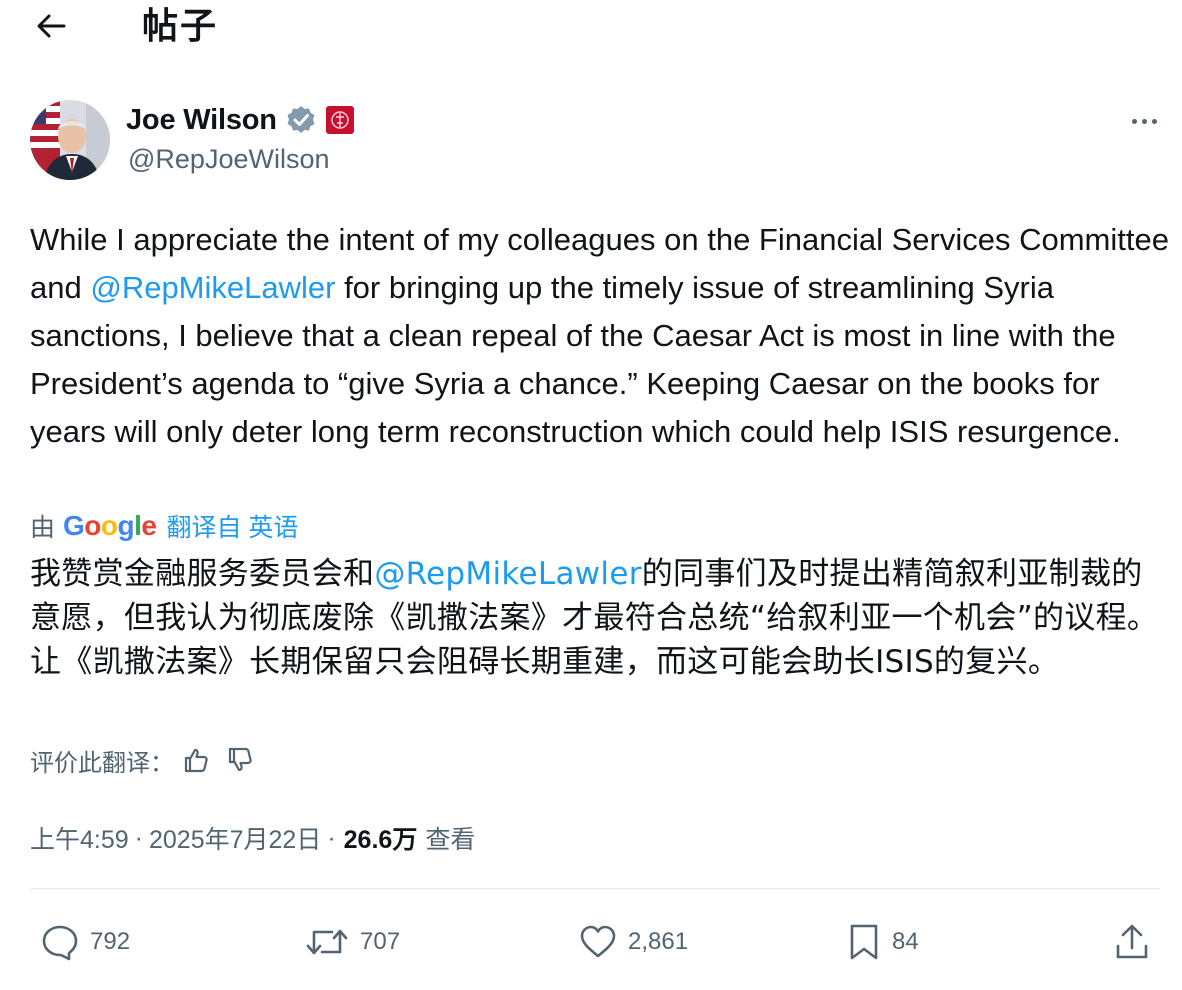 Image resolution: width=1182 pixels, height=990 pixels. Describe the element at coordinates (905, 941) in the screenshot. I see `bookmark-count: 84` at that location.